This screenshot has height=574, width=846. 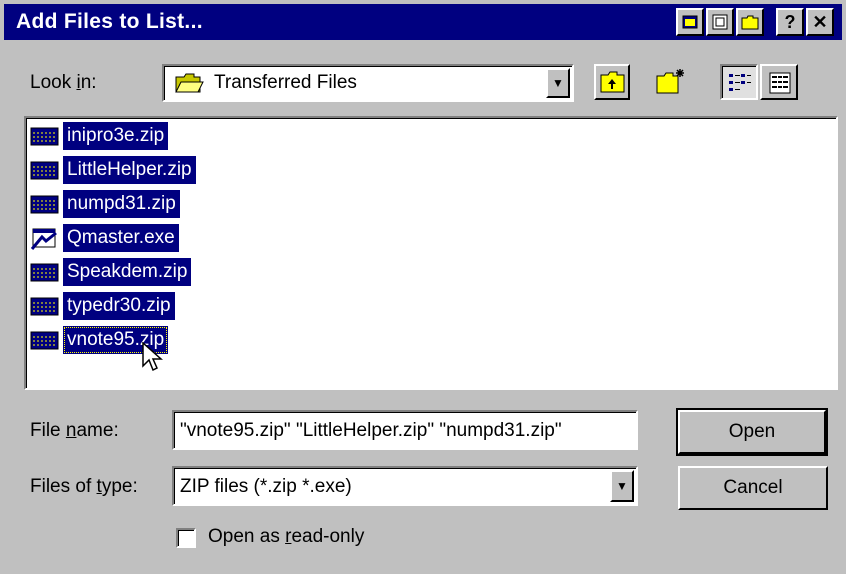 What do you see at coordinates (105, 204) in the screenshot?
I see `list-item: numpd31.zip` at bounding box center [105, 204].